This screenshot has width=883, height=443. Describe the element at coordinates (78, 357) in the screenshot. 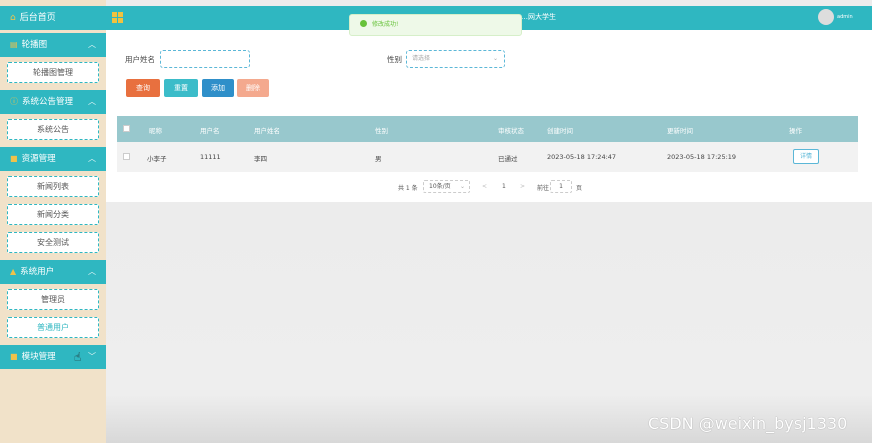

I see `hand-cursor-icon: ☝` at that location.